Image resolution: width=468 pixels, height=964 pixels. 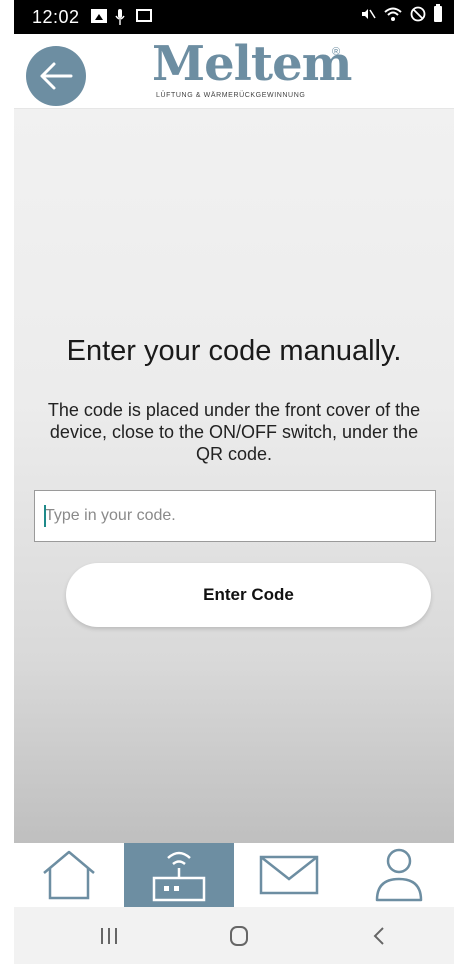 I want to click on logo-tagline: LÜFTUNG & WÄRMERÜCKGEWINNUNG, so click(x=231, y=95).